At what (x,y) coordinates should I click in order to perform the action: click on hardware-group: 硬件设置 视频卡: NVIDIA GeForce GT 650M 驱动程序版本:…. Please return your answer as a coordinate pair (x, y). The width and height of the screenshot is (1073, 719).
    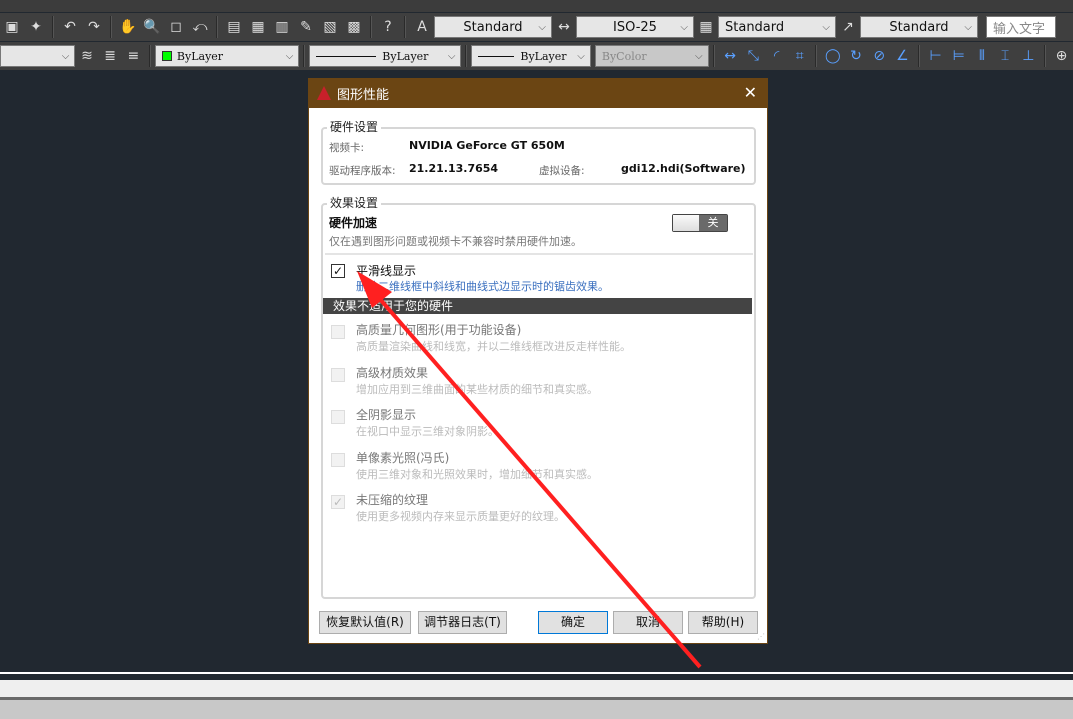
    Looking at the image, I should click on (538, 151).